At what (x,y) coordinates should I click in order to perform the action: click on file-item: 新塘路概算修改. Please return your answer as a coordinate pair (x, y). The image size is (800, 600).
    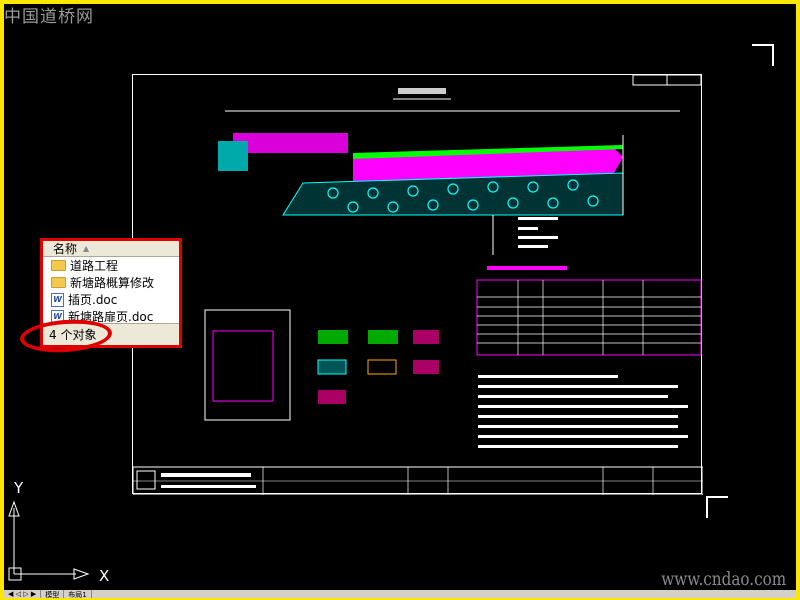
    Looking at the image, I should click on (111, 282).